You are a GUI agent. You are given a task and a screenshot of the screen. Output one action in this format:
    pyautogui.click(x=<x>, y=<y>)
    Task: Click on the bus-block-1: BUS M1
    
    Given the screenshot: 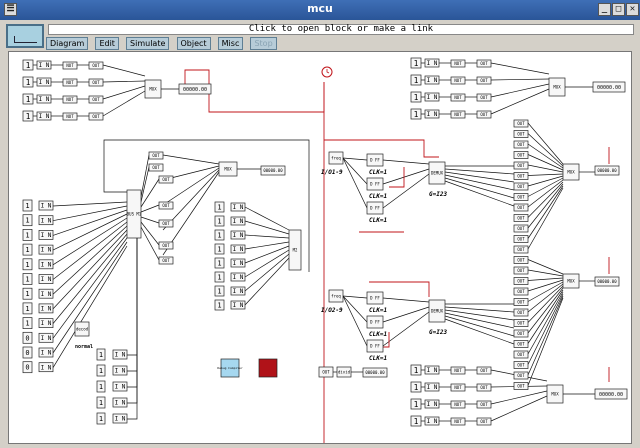 What is the action you would take?
    pyautogui.click(x=134, y=214)
    